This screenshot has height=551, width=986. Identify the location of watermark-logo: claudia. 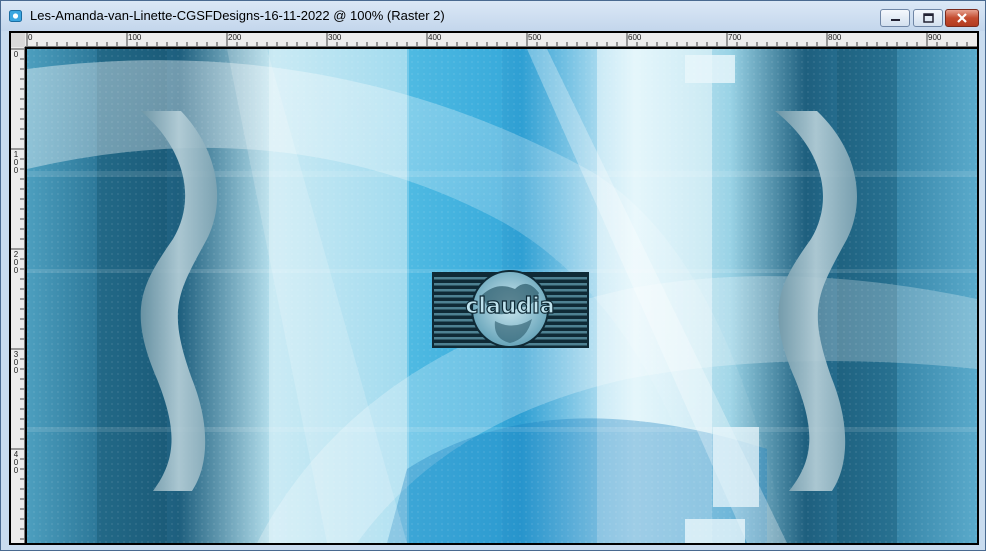
(510, 309).